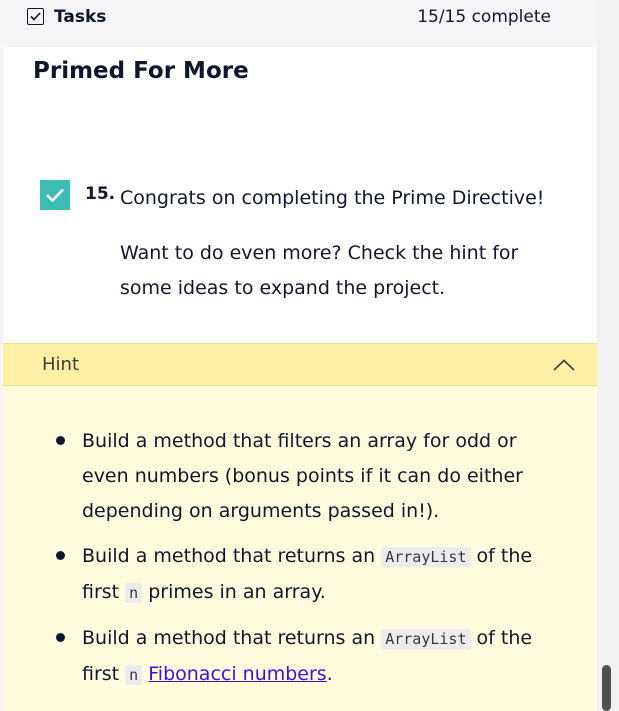  What do you see at coordinates (606, 688) in the screenshot?
I see `scrollbar-thumb` at bounding box center [606, 688].